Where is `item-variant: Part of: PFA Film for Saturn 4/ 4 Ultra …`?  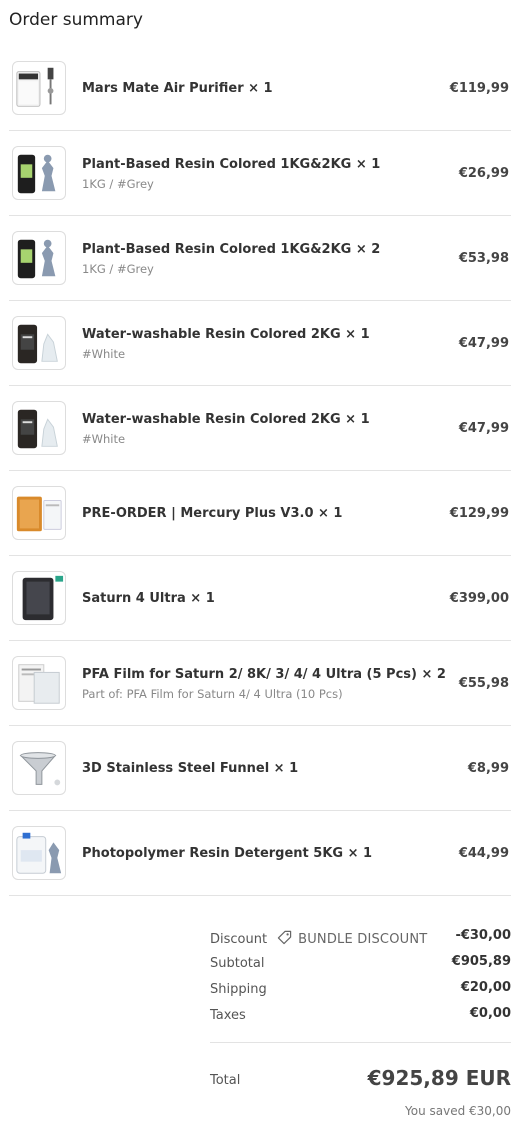
item-variant: Part of: PFA Film for Saturn 4/ 4 Ultra … is located at coordinates (212, 693).